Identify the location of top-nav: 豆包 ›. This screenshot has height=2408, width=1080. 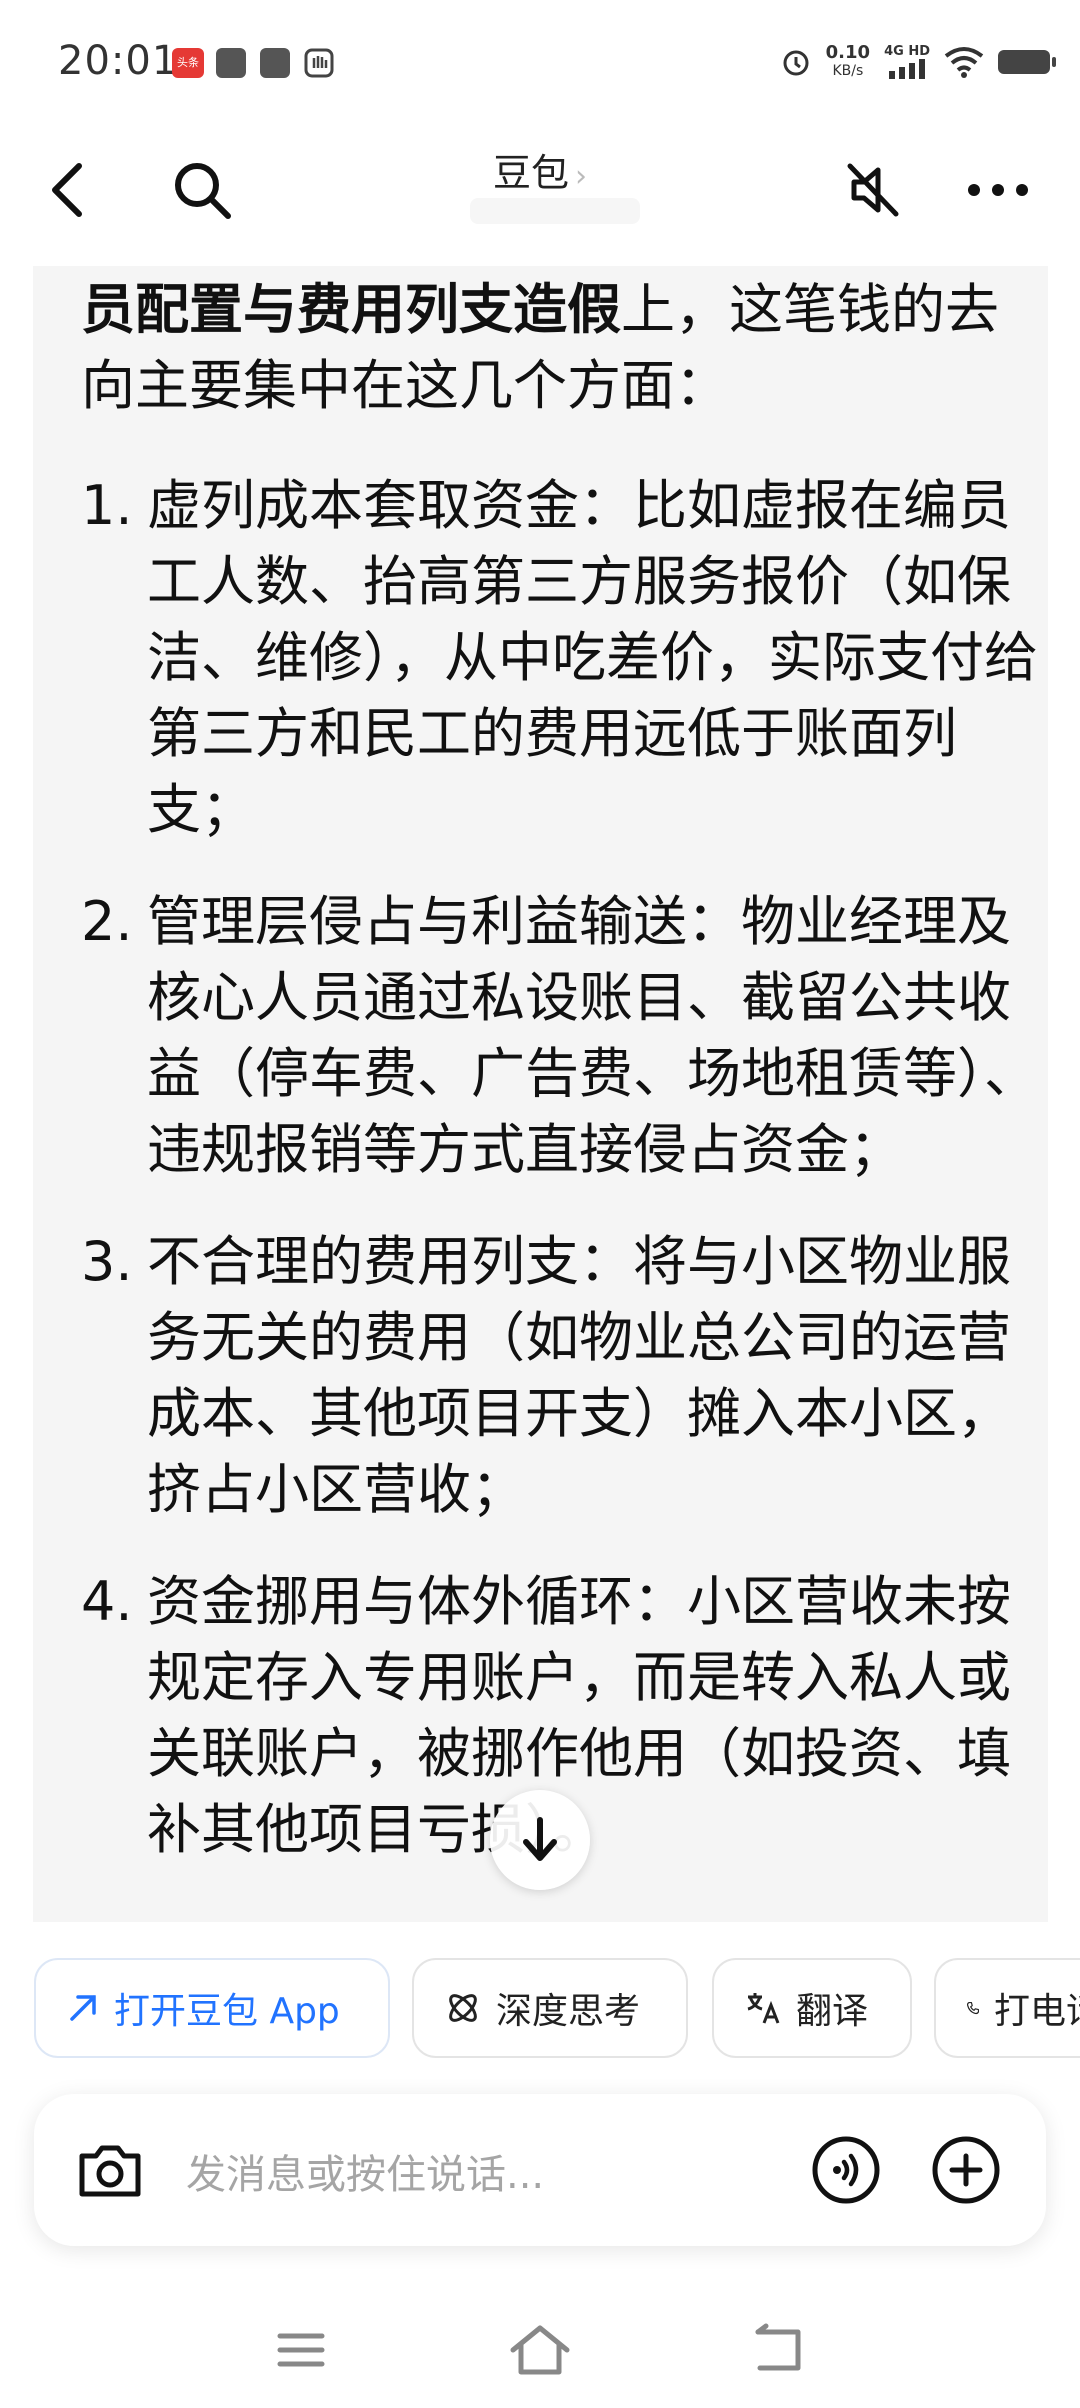
(540, 190).